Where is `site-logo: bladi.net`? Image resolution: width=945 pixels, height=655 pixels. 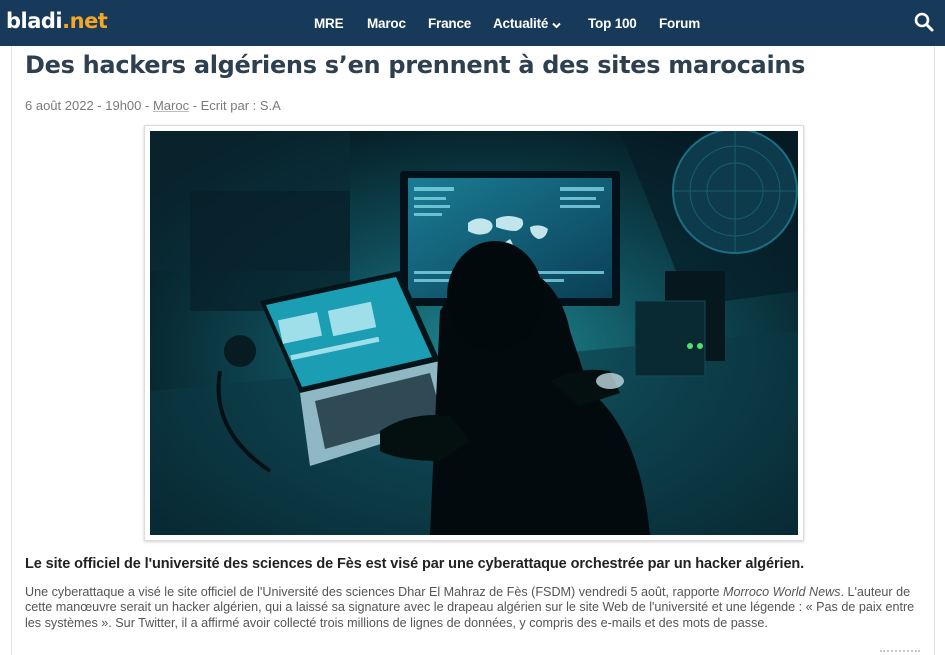 site-logo: bladi.net is located at coordinates (57, 21).